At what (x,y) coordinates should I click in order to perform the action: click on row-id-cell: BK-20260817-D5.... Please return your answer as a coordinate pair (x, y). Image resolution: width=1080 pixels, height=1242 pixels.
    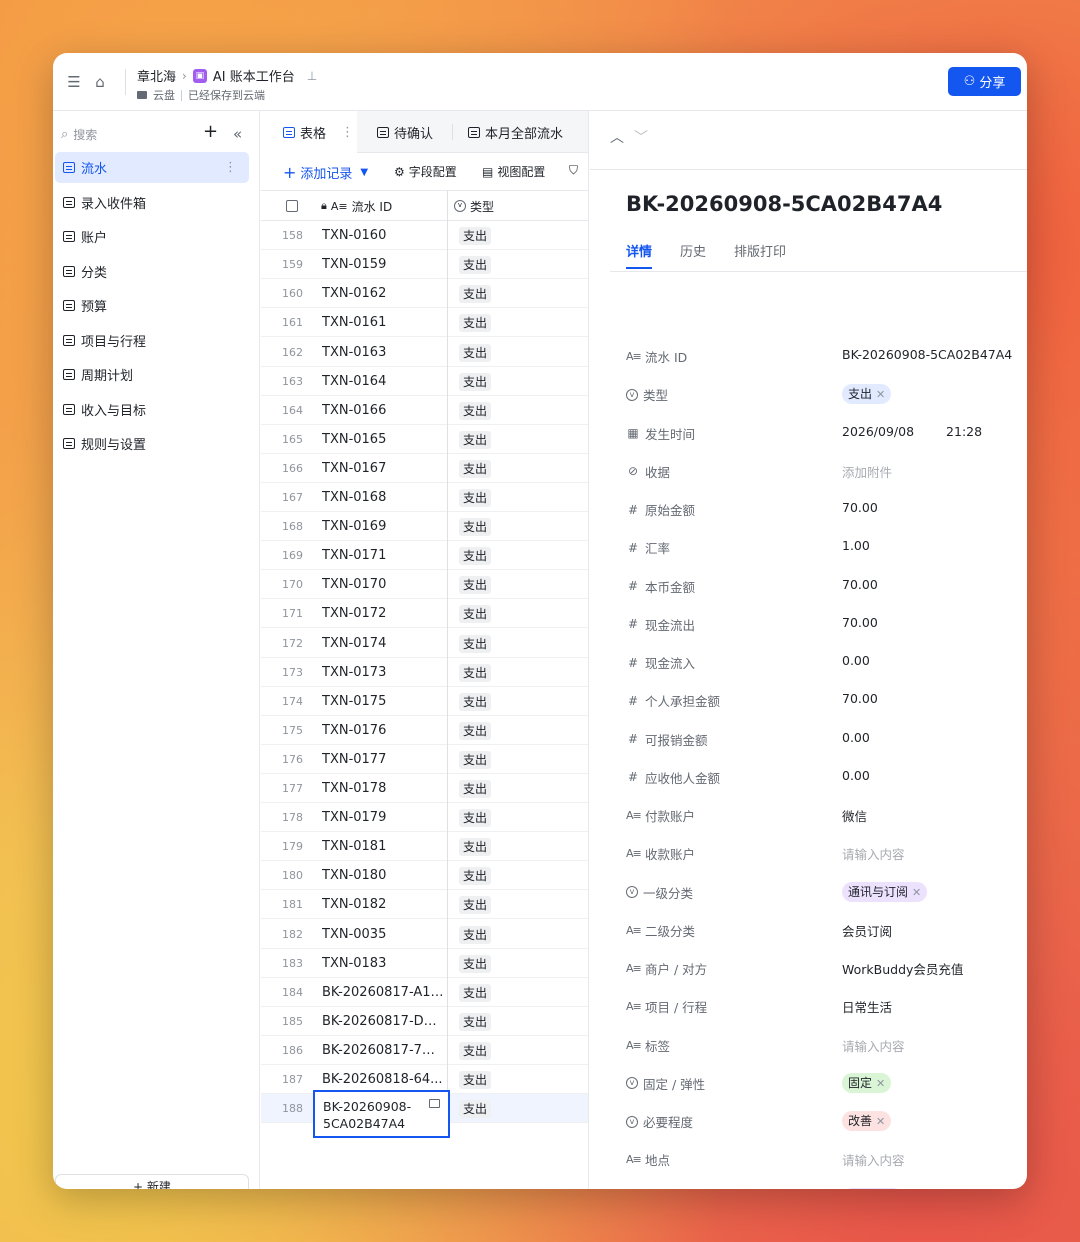
    Looking at the image, I should click on (383, 1021).